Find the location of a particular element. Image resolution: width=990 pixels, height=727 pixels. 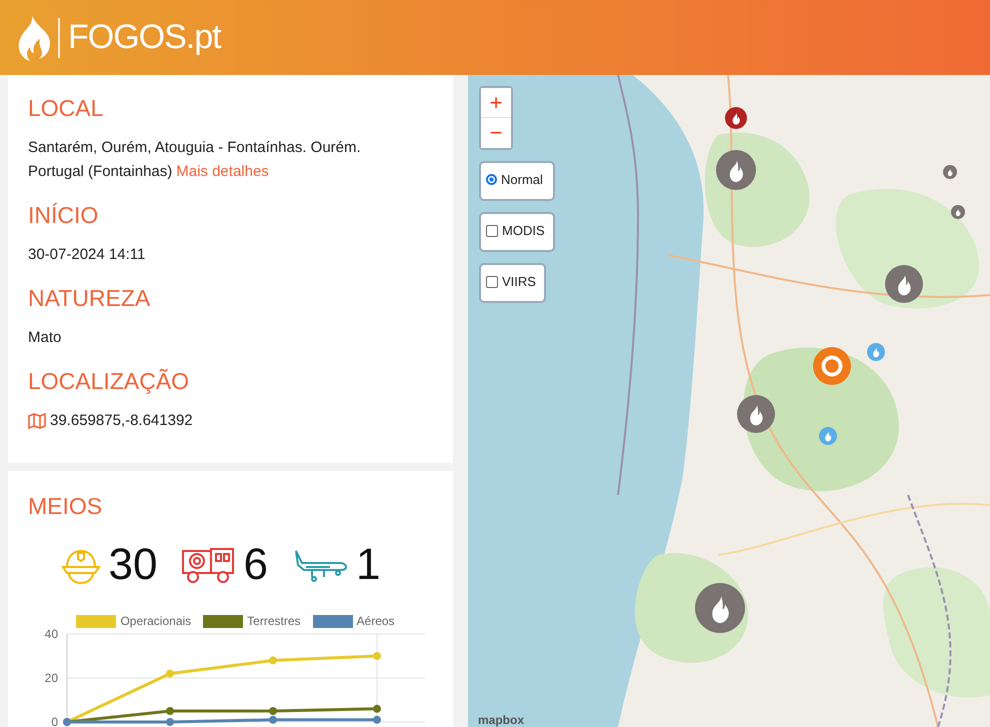

coordinates-text: 39.659875,-8.641392 is located at coordinates (121, 421).